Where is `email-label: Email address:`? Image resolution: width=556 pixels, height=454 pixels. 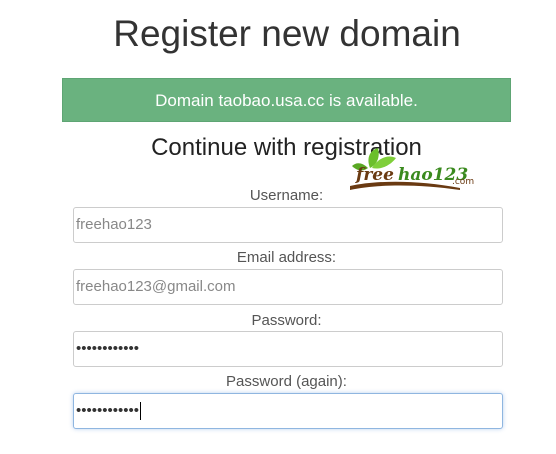 email-label: Email address: is located at coordinates (286, 257).